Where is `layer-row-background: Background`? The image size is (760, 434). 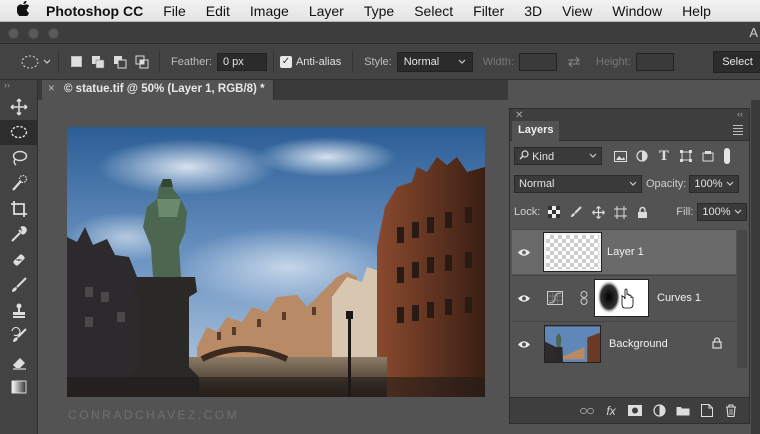 layer-row-background: Background is located at coordinates (624, 343).